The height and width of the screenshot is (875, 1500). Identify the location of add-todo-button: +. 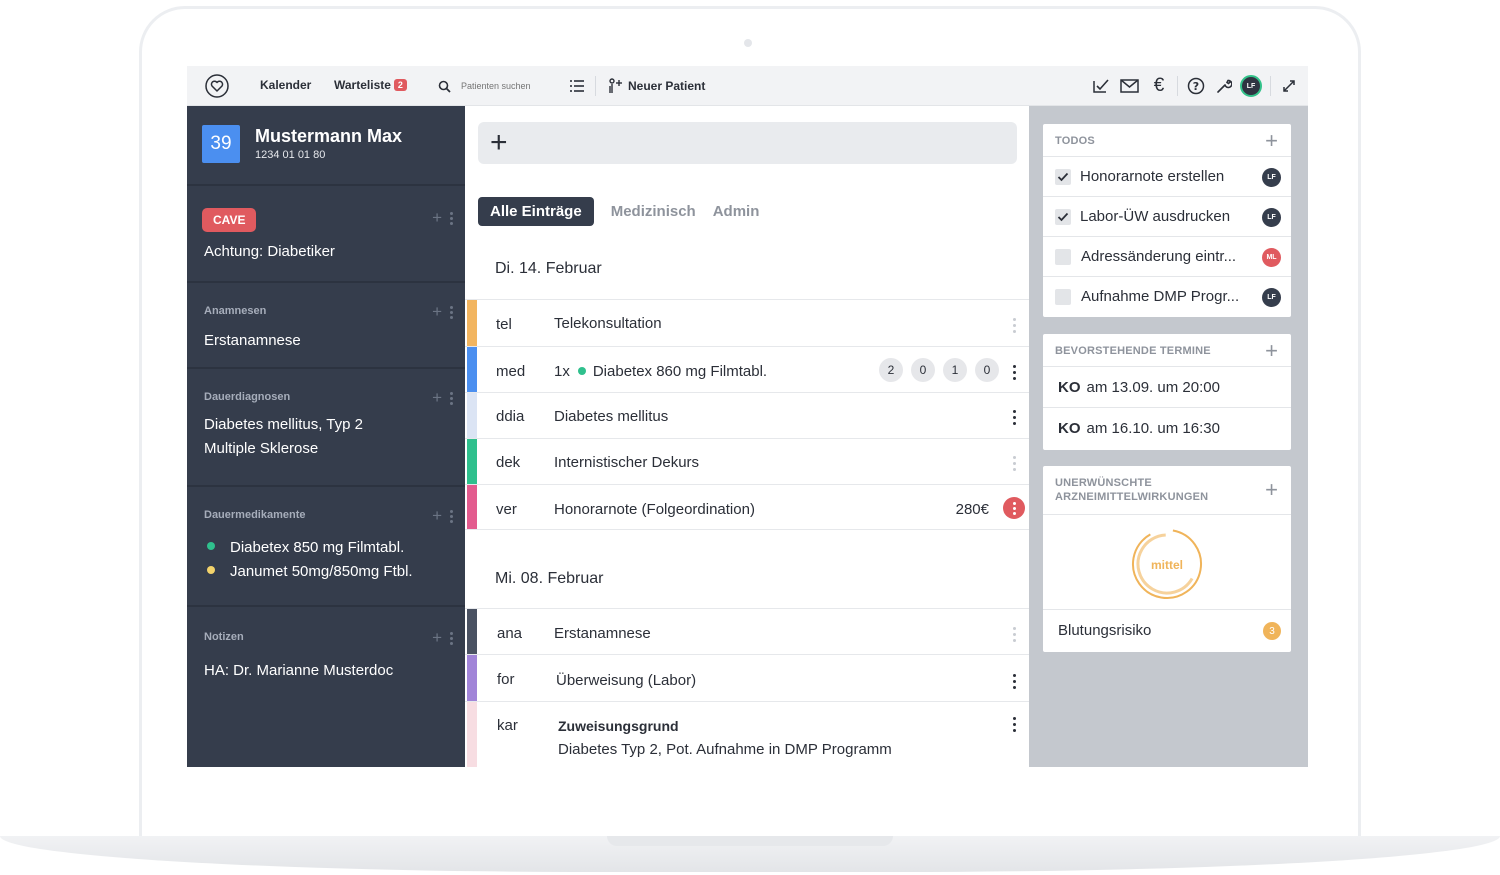
(1271, 141).